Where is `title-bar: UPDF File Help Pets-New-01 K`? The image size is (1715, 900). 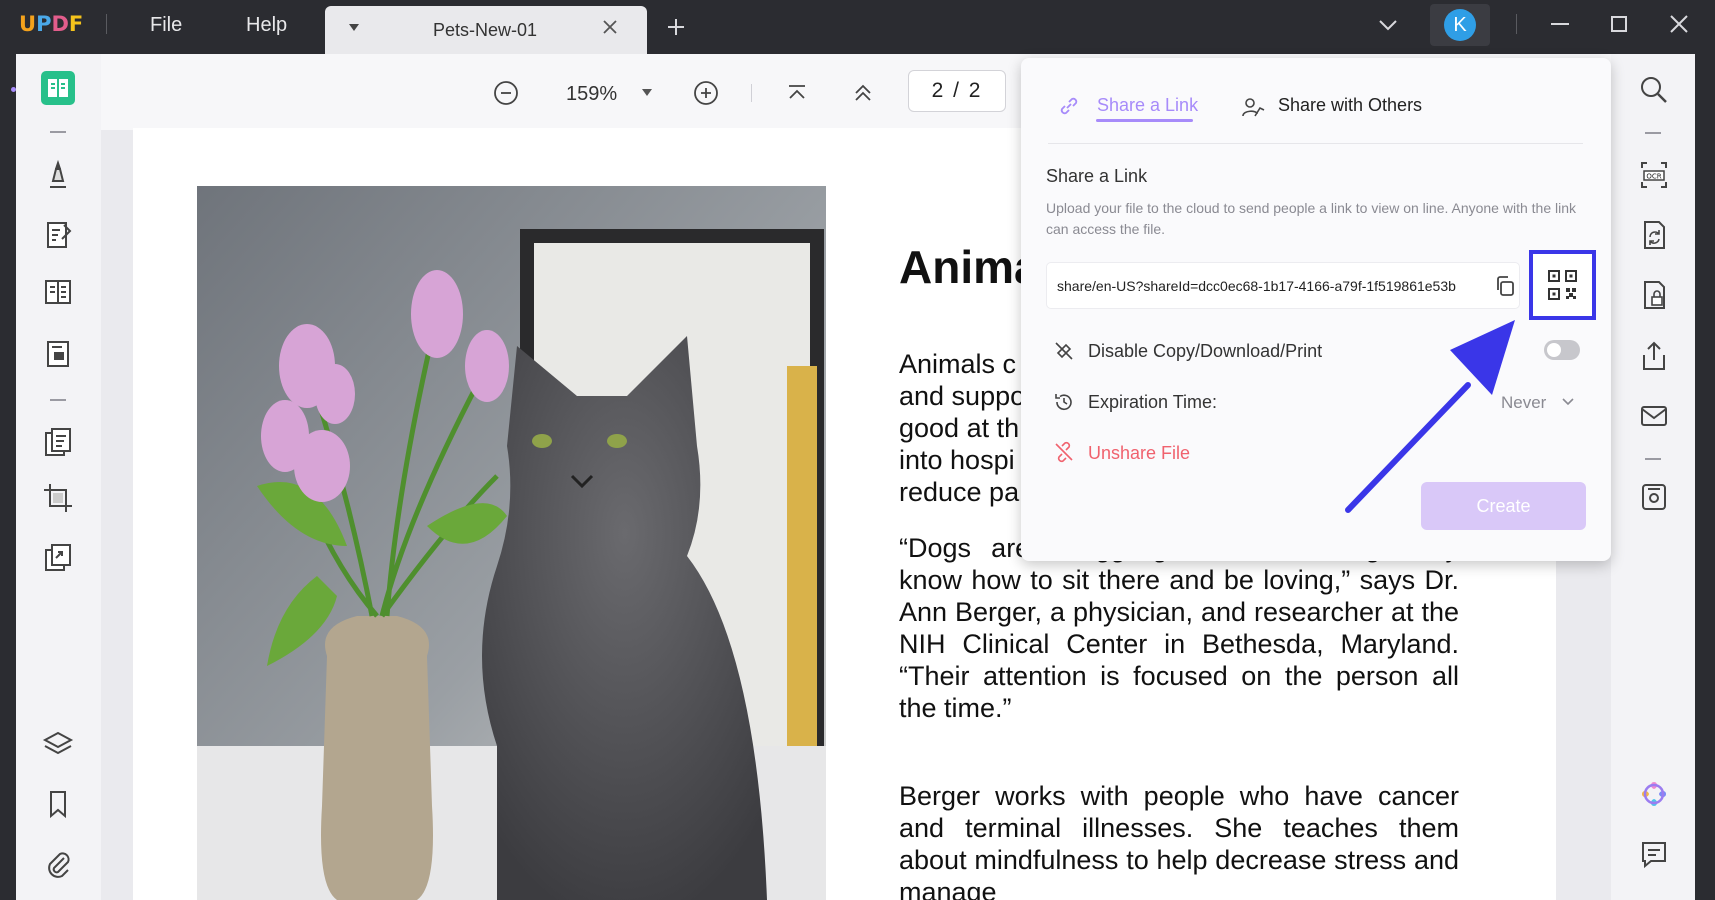
title-bar: UPDF File Help Pets-New-01 K is located at coordinates (857, 27).